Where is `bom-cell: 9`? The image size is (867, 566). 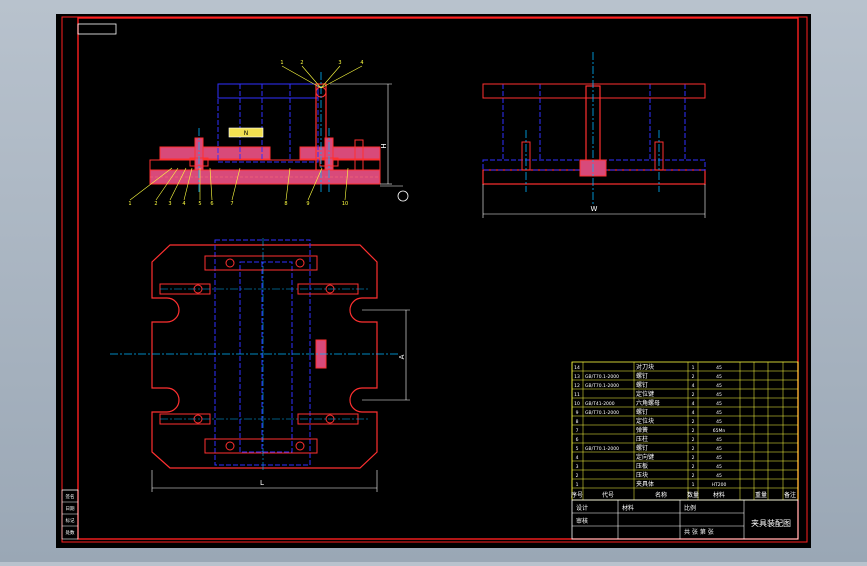 bom-cell: 9 is located at coordinates (577, 413).